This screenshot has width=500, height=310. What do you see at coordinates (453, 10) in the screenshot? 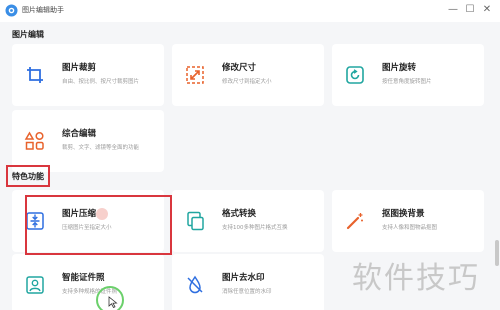
I see `minimize-button: —` at bounding box center [453, 10].